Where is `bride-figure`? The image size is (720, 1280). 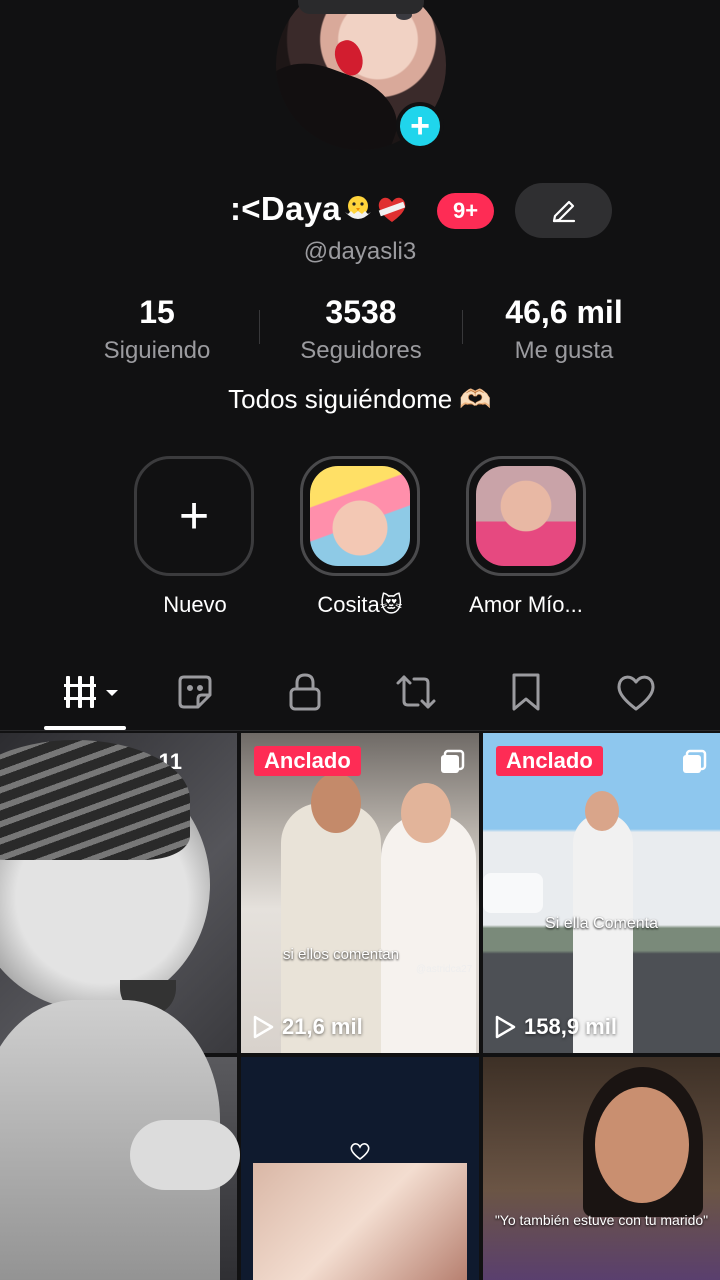 bride-figure is located at coordinates (428, 933).